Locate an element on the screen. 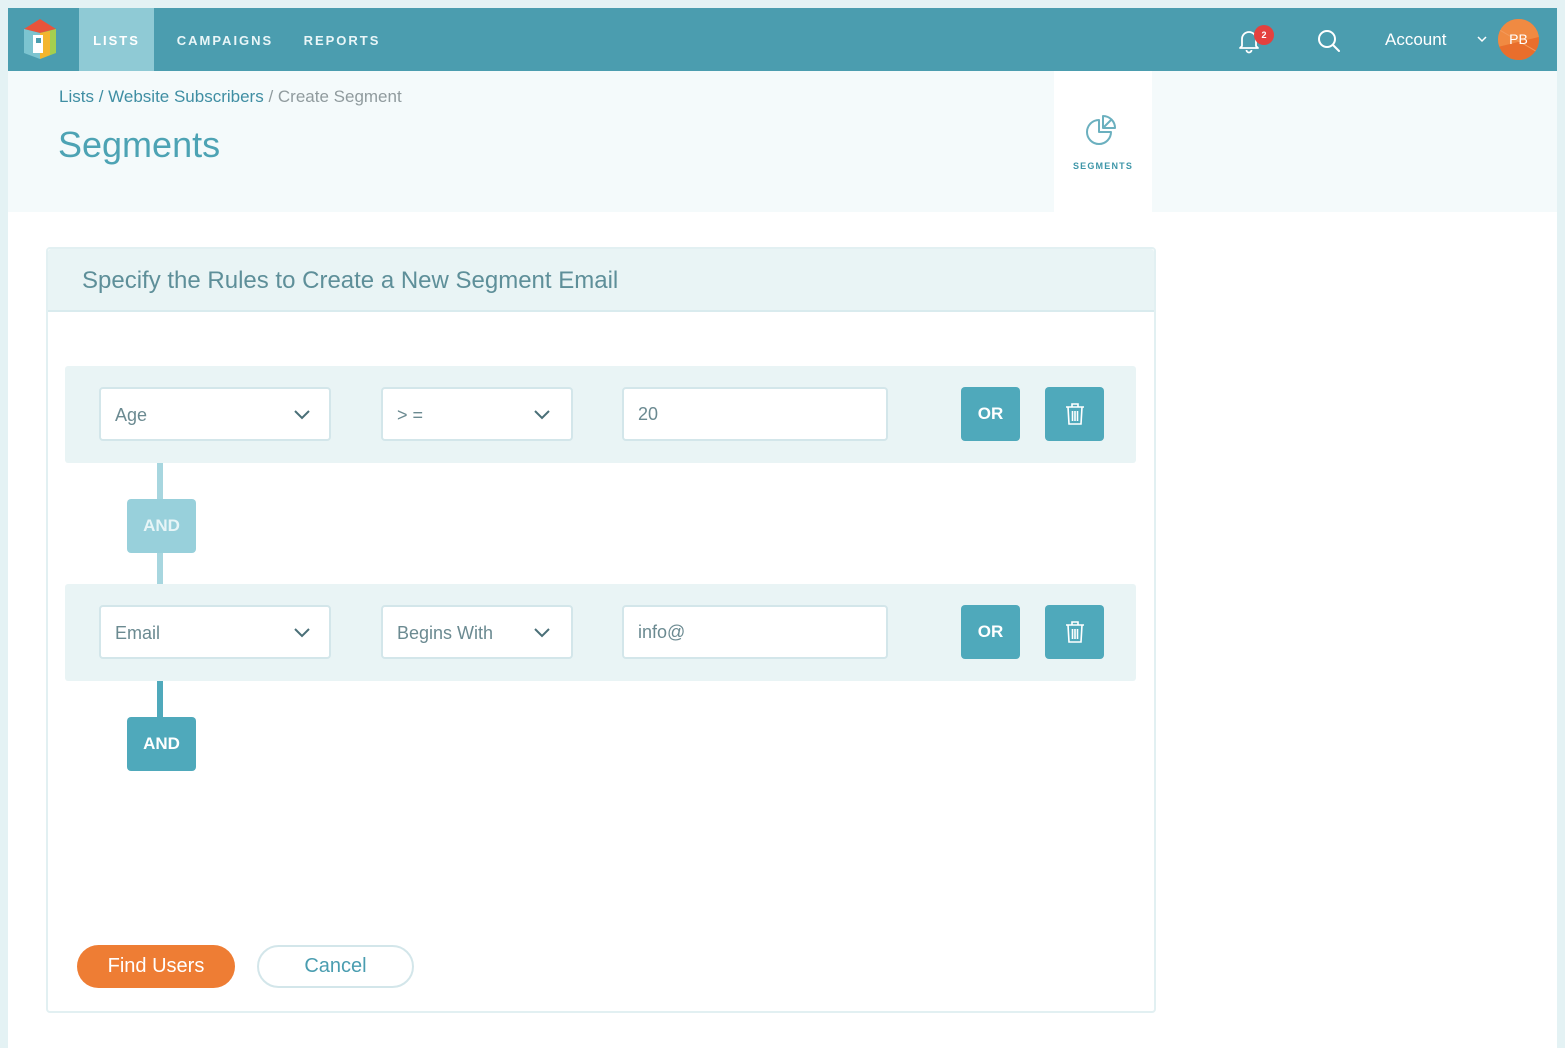 The width and height of the screenshot is (1565, 1048). app-logo is located at coordinates (40, 40).